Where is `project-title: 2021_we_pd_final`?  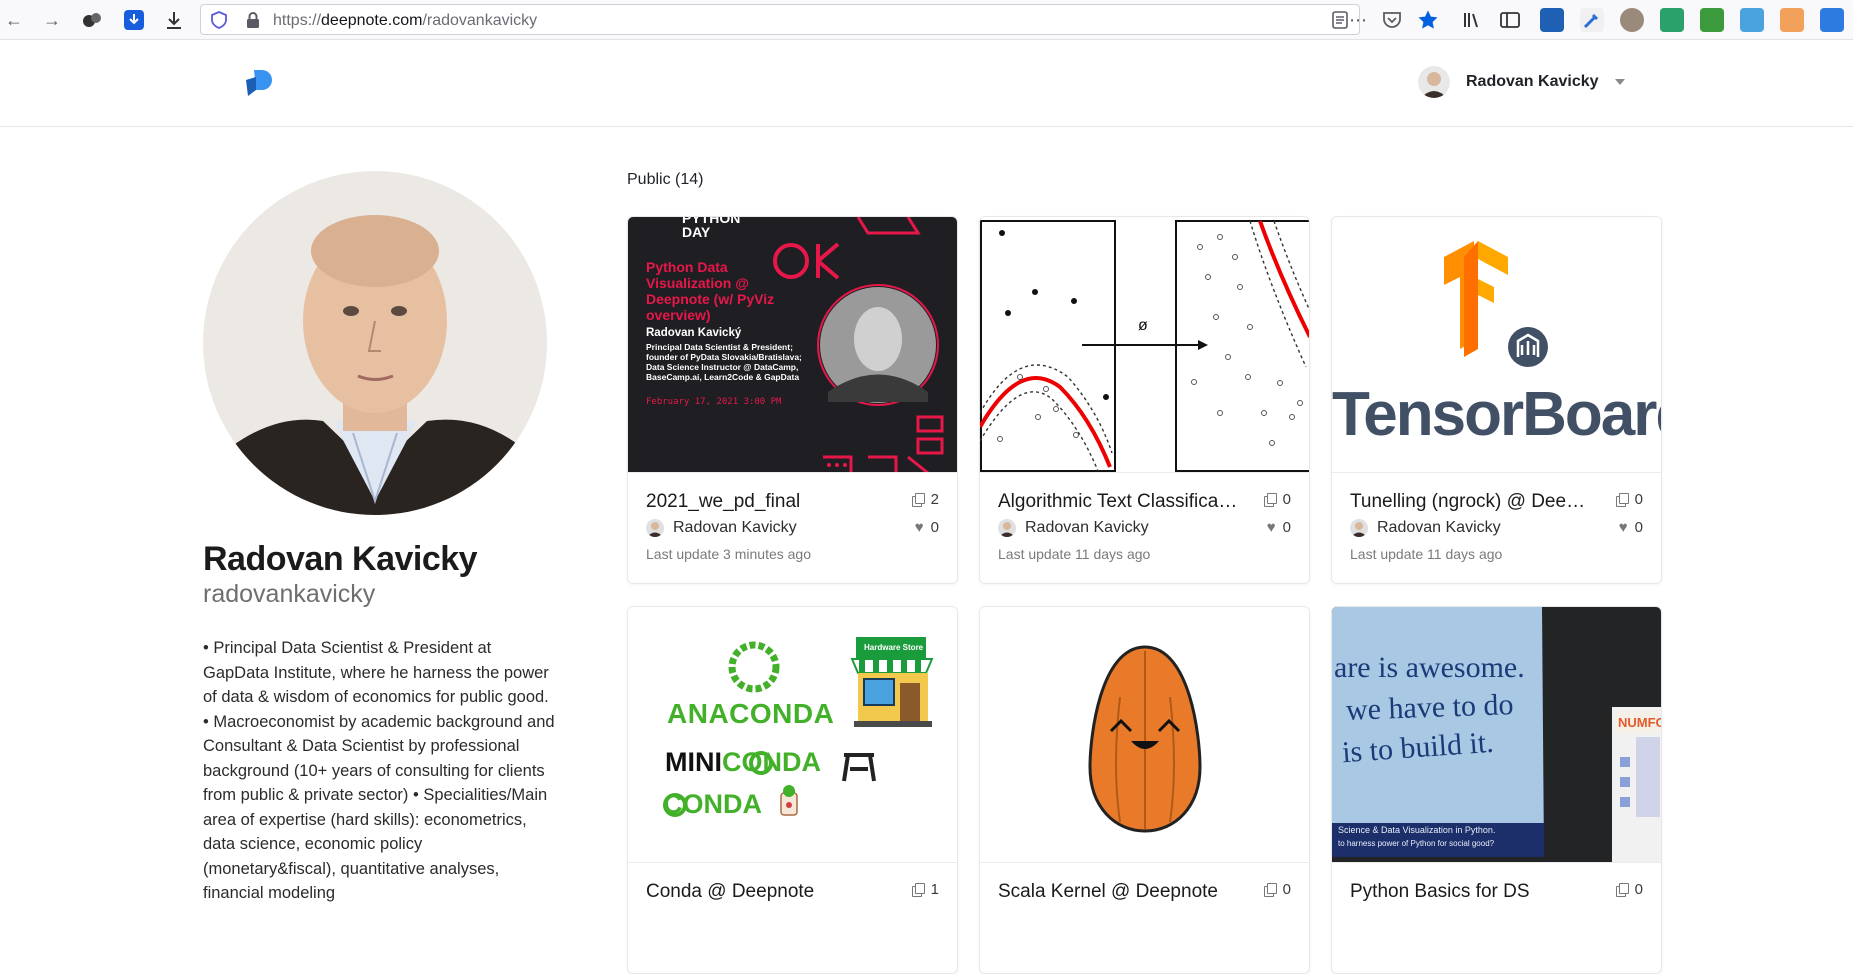 project-title: 2021_we_pd_final is located at coordinates (766, 502).